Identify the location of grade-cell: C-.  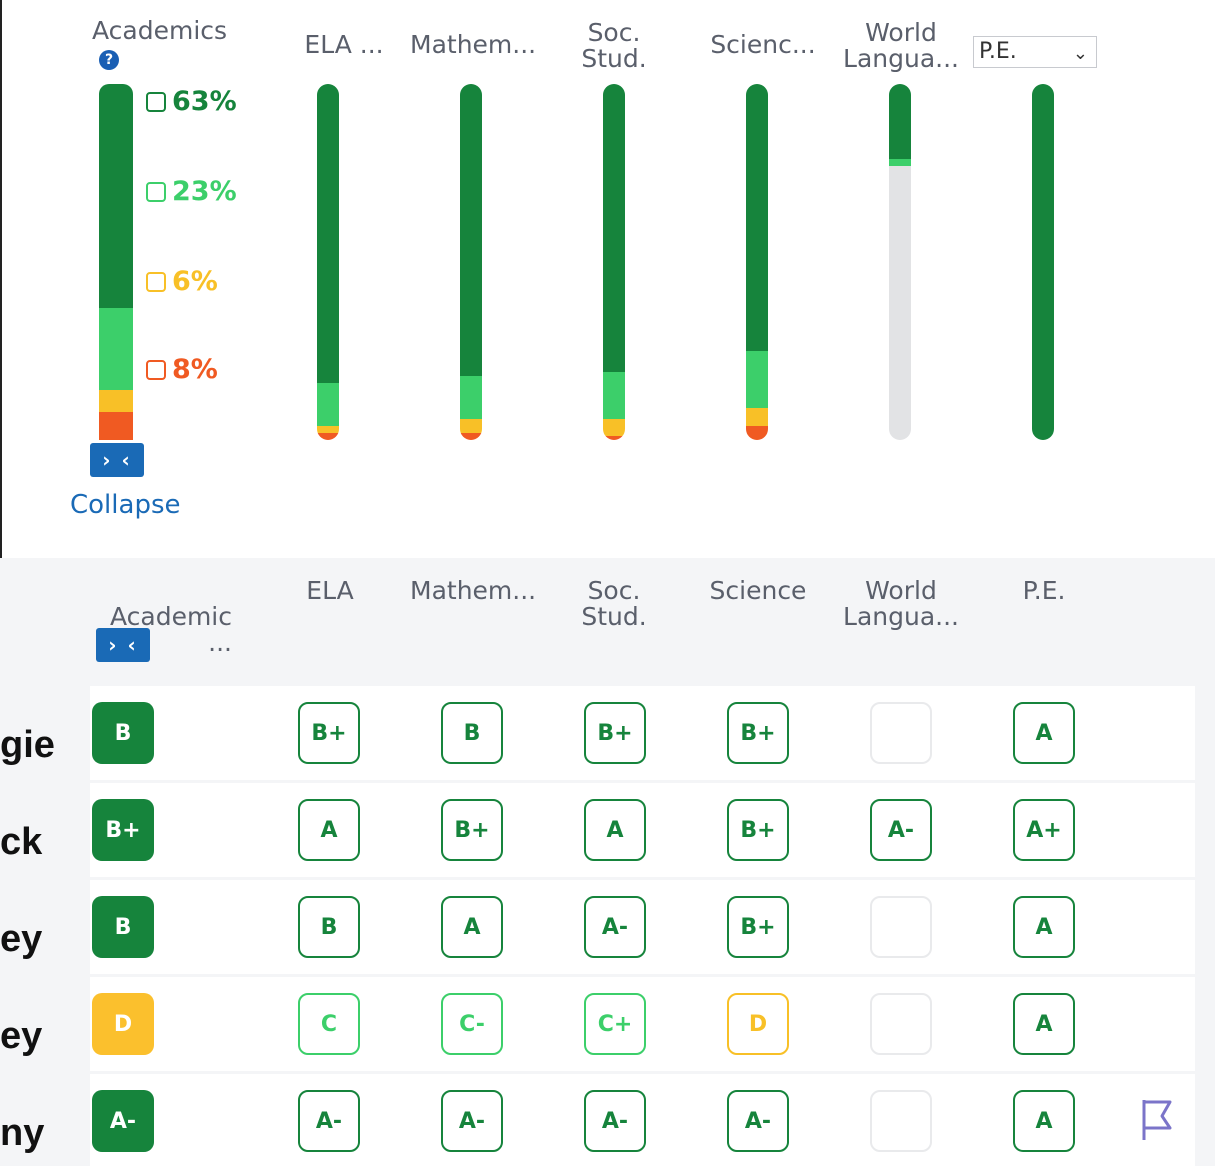
(472, 1024).